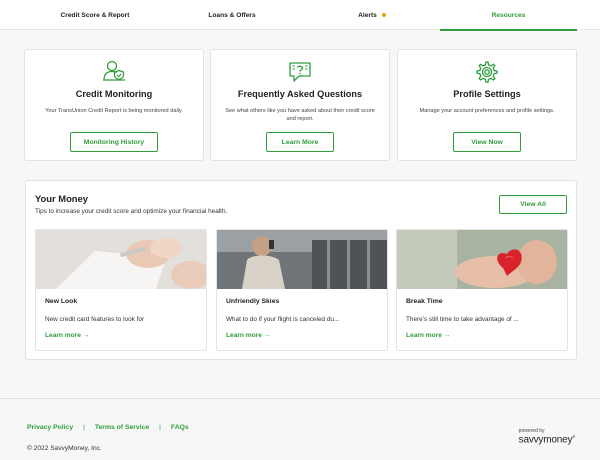 The height and width of the screenshot is (460, 600). What do you see at coordinates (64, 448) in the screenshot?
I see `copyright-text: © 2022 SavvyMoney, Inc.` at bounding box center [64, 448].